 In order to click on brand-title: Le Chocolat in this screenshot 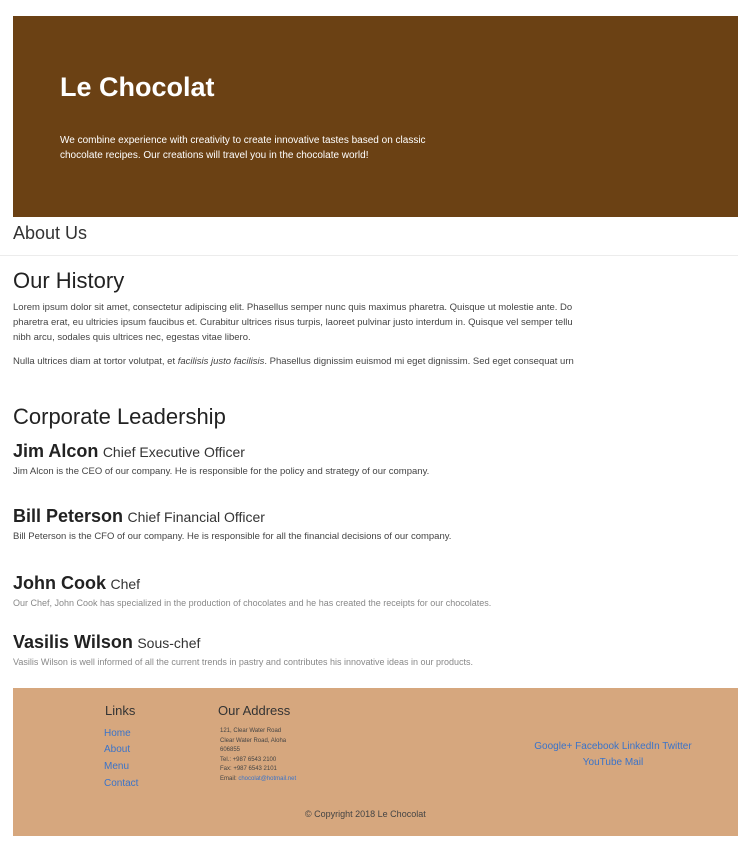, I will do `click(137, 87)`.